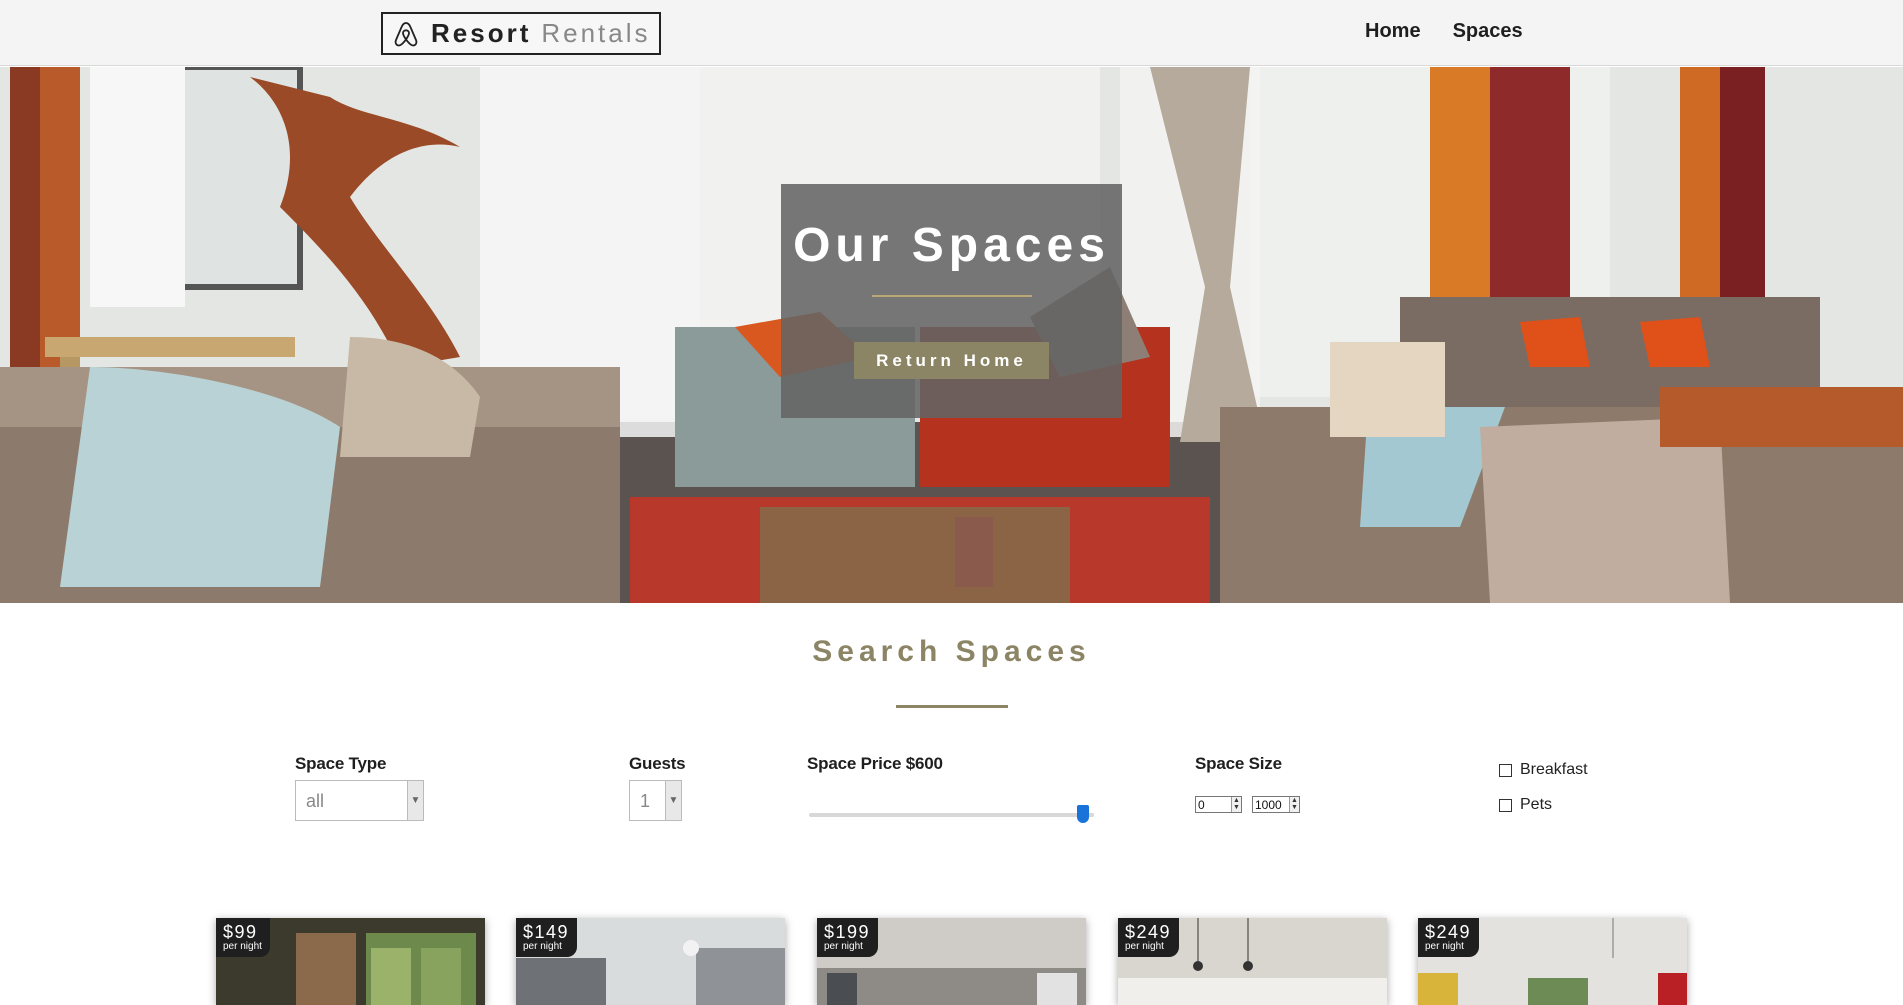 This screenshot has width=1903, height=1005. What do you see at coordinates (315, 801) in the screenshot?
I see `space-type-value: all` at bounding box center [315, 801].